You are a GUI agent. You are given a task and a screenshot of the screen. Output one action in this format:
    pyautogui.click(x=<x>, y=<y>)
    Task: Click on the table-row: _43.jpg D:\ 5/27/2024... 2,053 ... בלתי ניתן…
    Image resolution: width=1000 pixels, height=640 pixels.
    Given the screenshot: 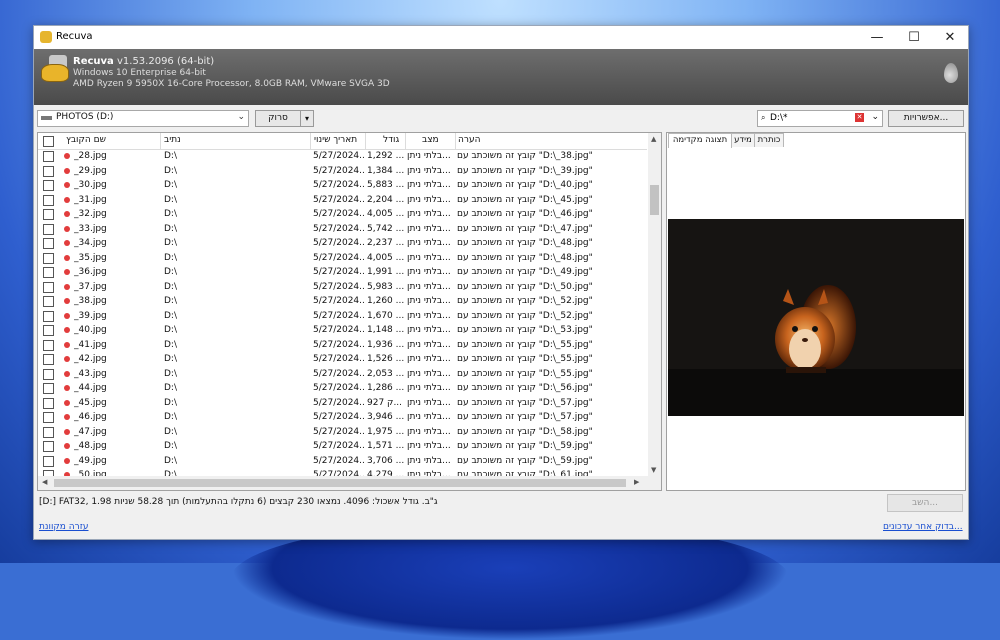 What is the action you would take?
    pyautogui.click(x=342, y=374)
    